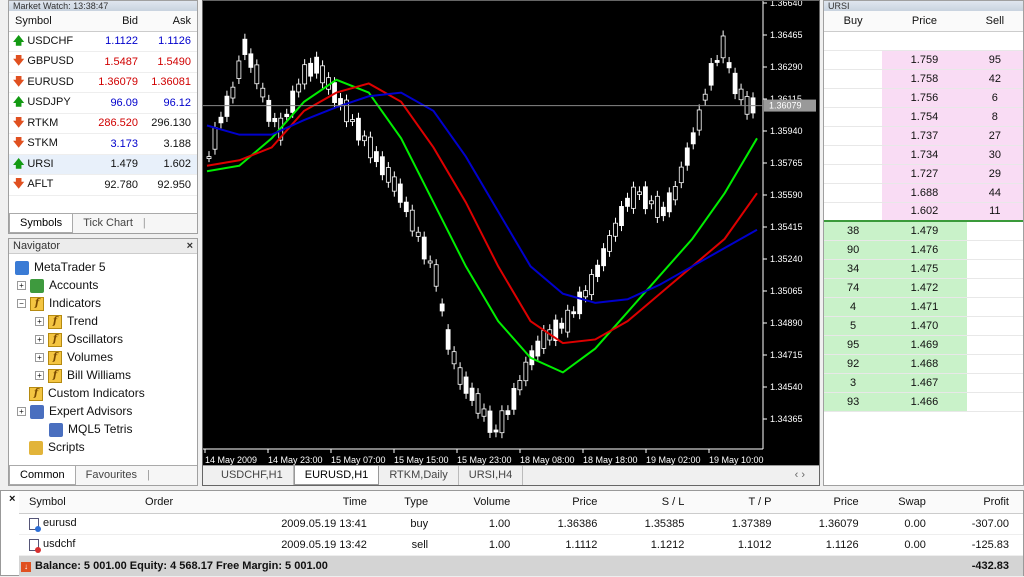 This screenshot has width=1024, height=577. What do you see at coordinates (43, 122) in the screenshot?
I see `symbol-name: RTKM` at bounding box center [43, 122].